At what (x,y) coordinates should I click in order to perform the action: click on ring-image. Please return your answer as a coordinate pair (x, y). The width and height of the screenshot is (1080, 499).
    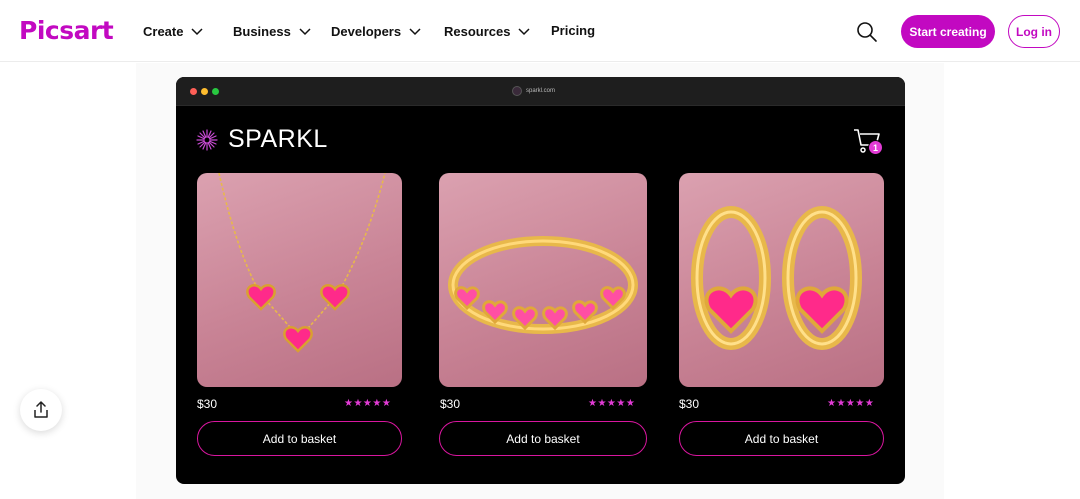
    Looking at the image, I should click on (543, 285).